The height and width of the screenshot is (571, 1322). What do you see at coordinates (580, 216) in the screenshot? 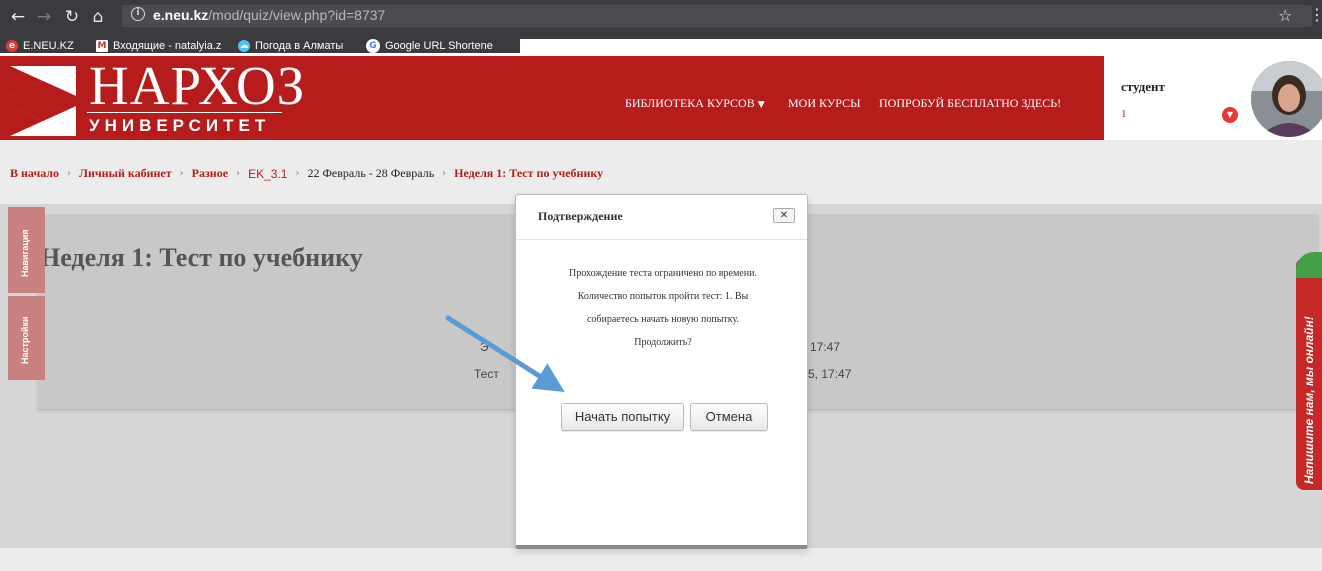
I see `dialog-title: Подтверждение` at bounding box center [580, 216].